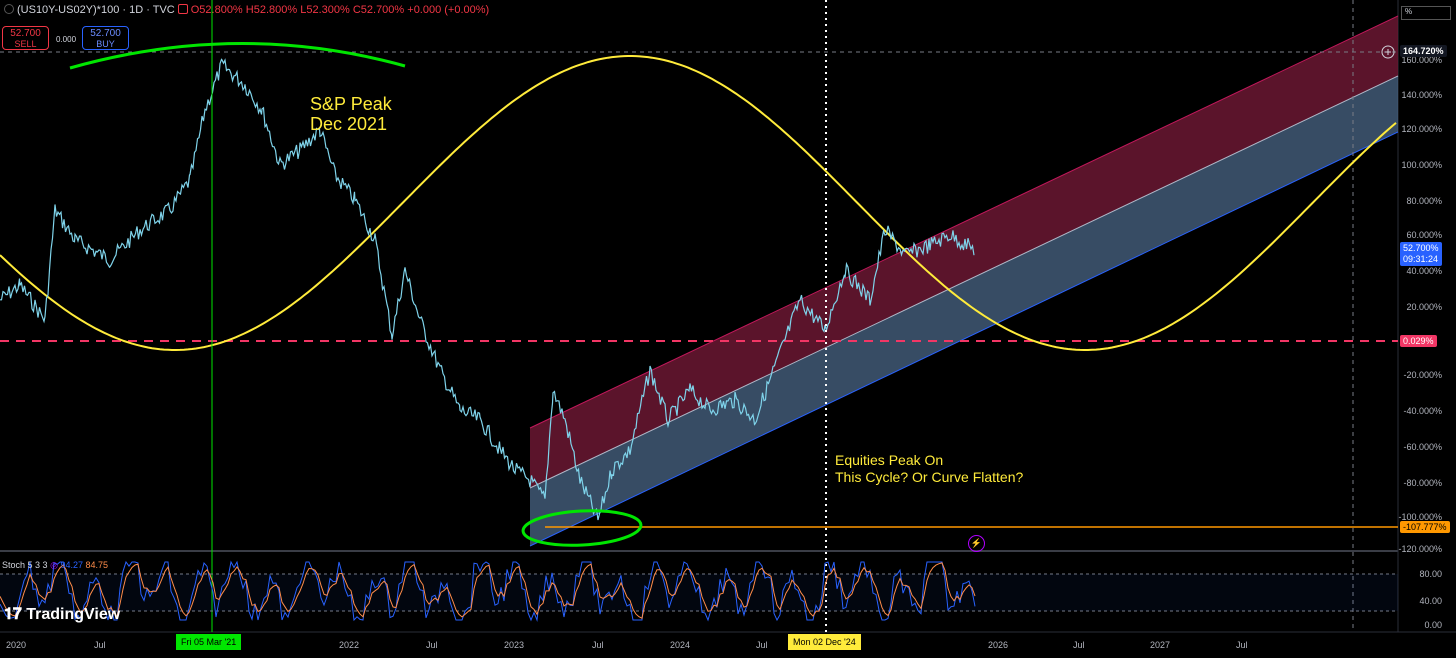 The height and width of the screenshot is (658, 1456). What do you see at coordinates (1160, 645) in the screenshot?
I see `x-tick-label: 2027` at bounding box center [1160, 645].